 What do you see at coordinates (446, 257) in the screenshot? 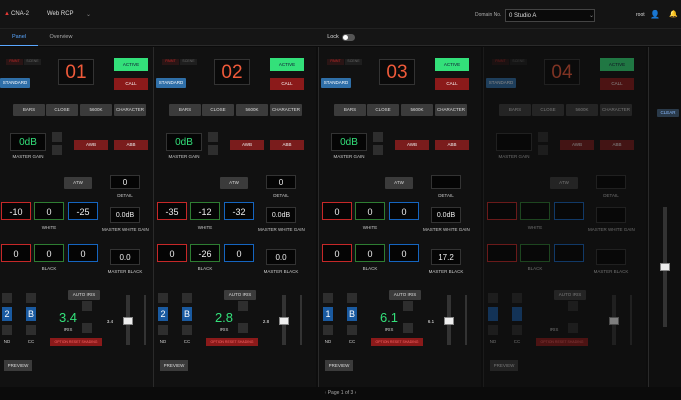
I see `master-black-value: 17.2` at bounding box center [446, 257].